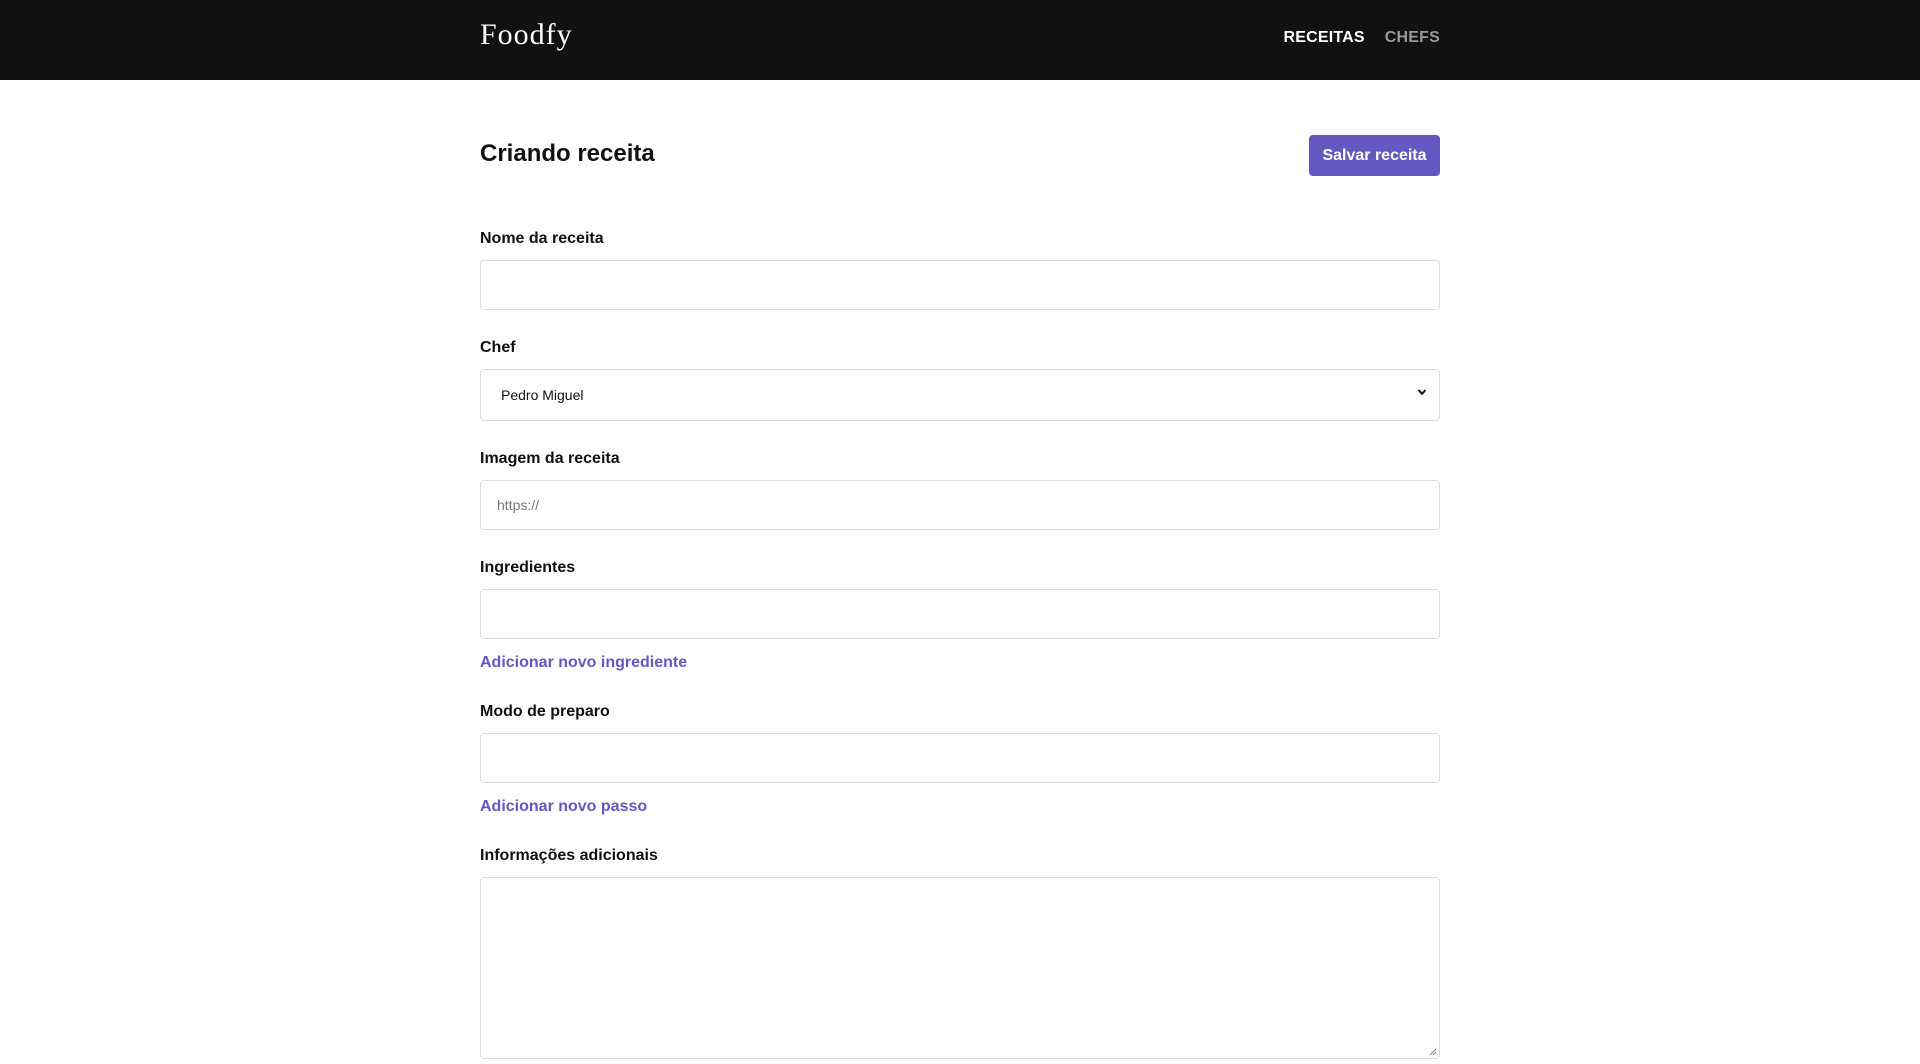  Describe the element at coordinates (1422, 392) in the screenshot. I see `chevron-down-icon` at that location.